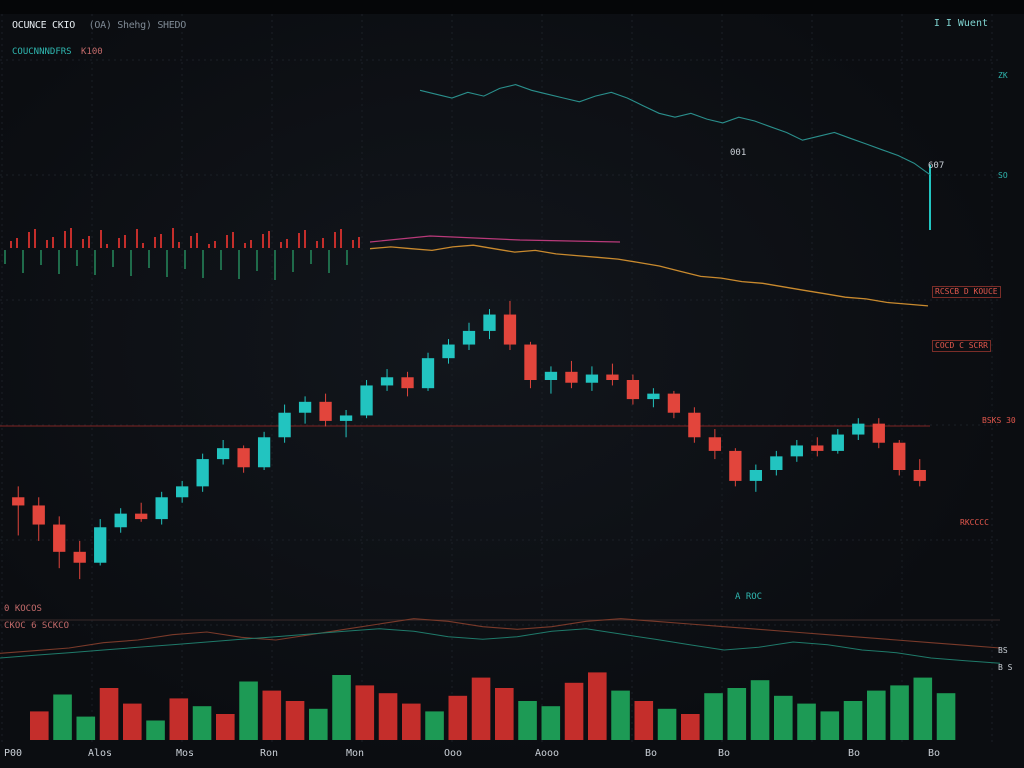  Describe the element at coordinates (738, 153) in the screenshot. I see `upper-line-label-a: 001` at that location.